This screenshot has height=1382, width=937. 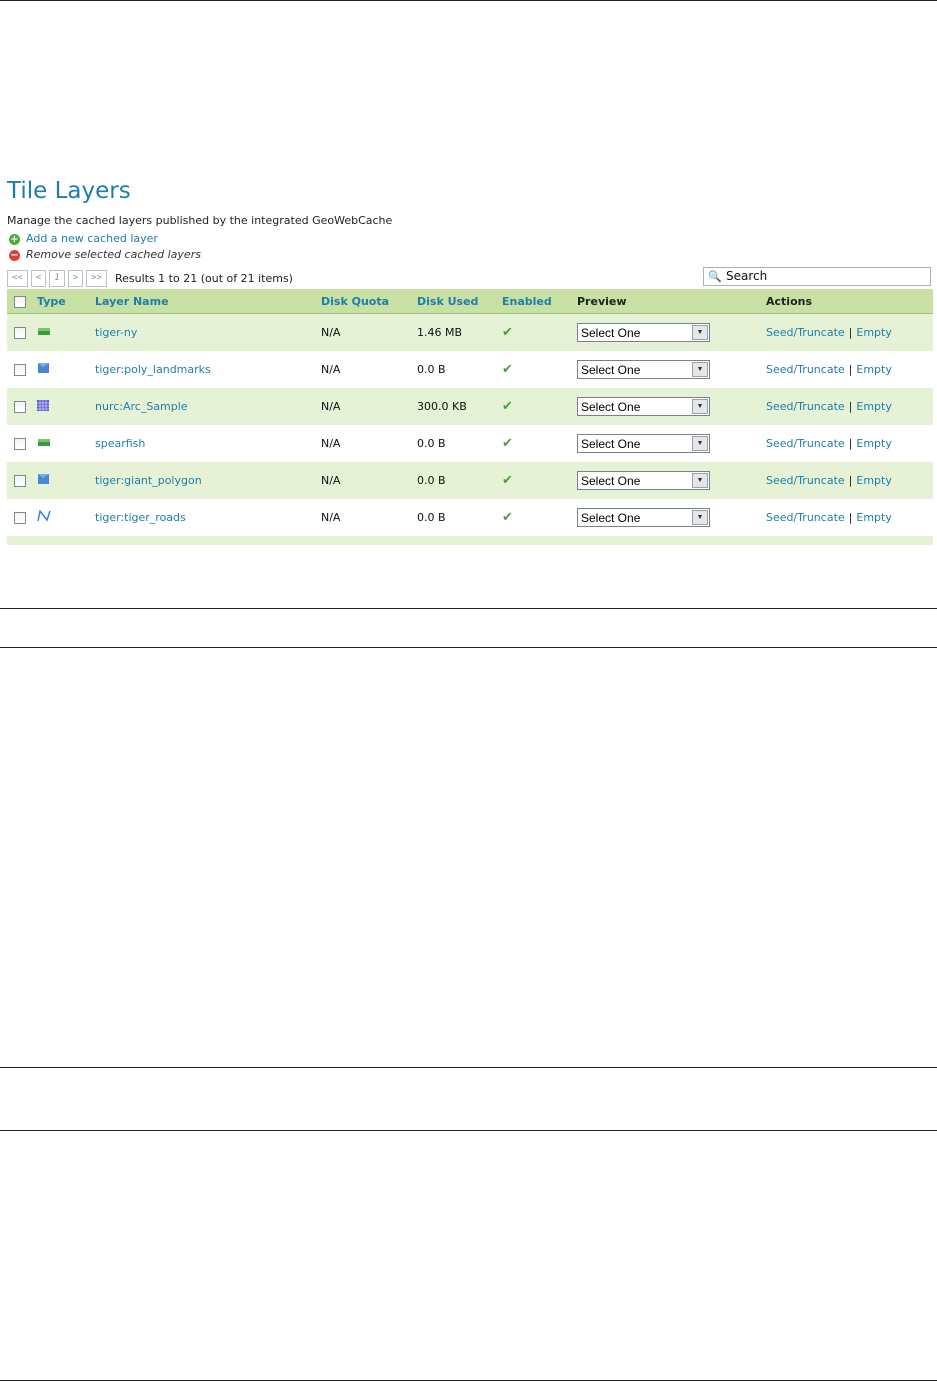 I want to click on layer-name-cell: tiger:tiger_roads, so click(x=208, y=517).